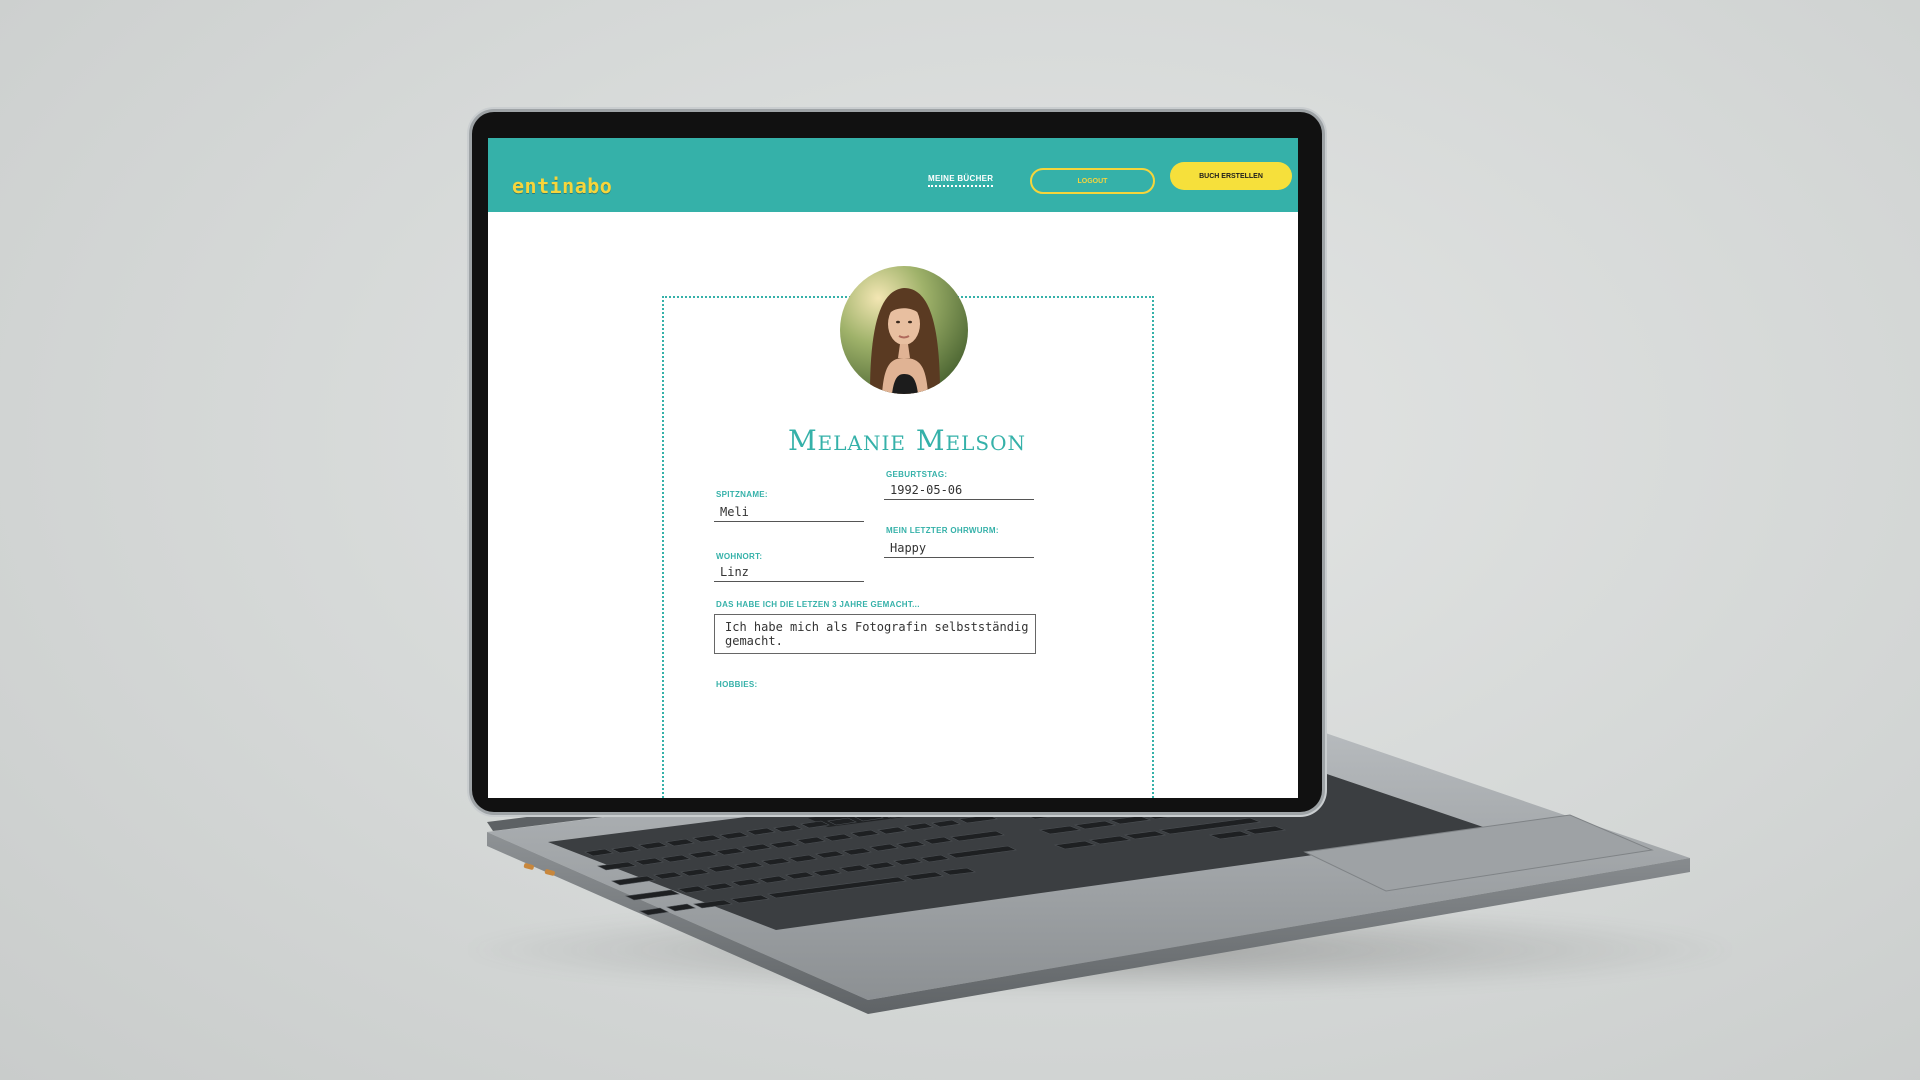 This screenshot has height=1080, width=1920. What do you see at coordinates (742, 494) in the screenshot?
I see `spitzname-label: SPITZNAME:` at bounding box center [742, 494].